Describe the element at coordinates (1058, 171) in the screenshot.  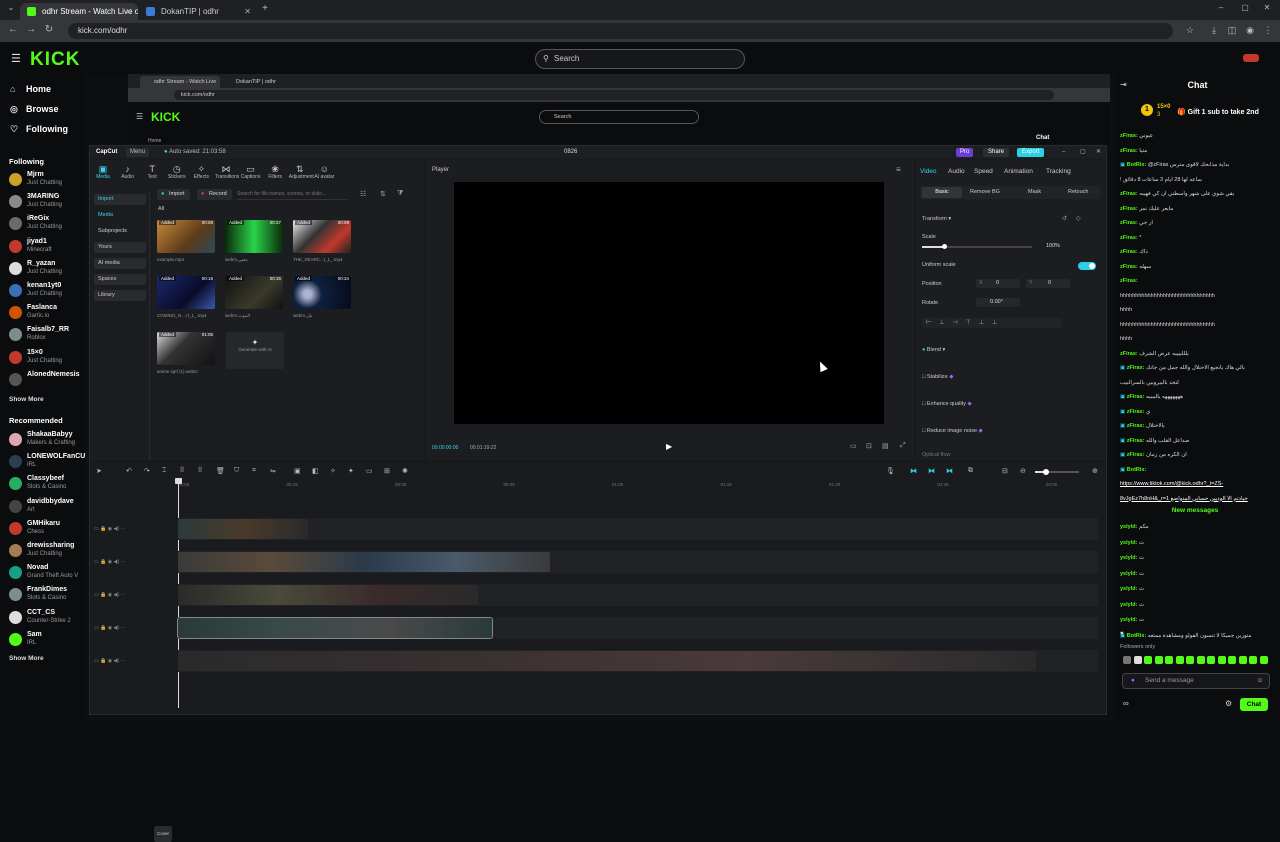
I see `prop-tab-tracking: Tracking` at that location.